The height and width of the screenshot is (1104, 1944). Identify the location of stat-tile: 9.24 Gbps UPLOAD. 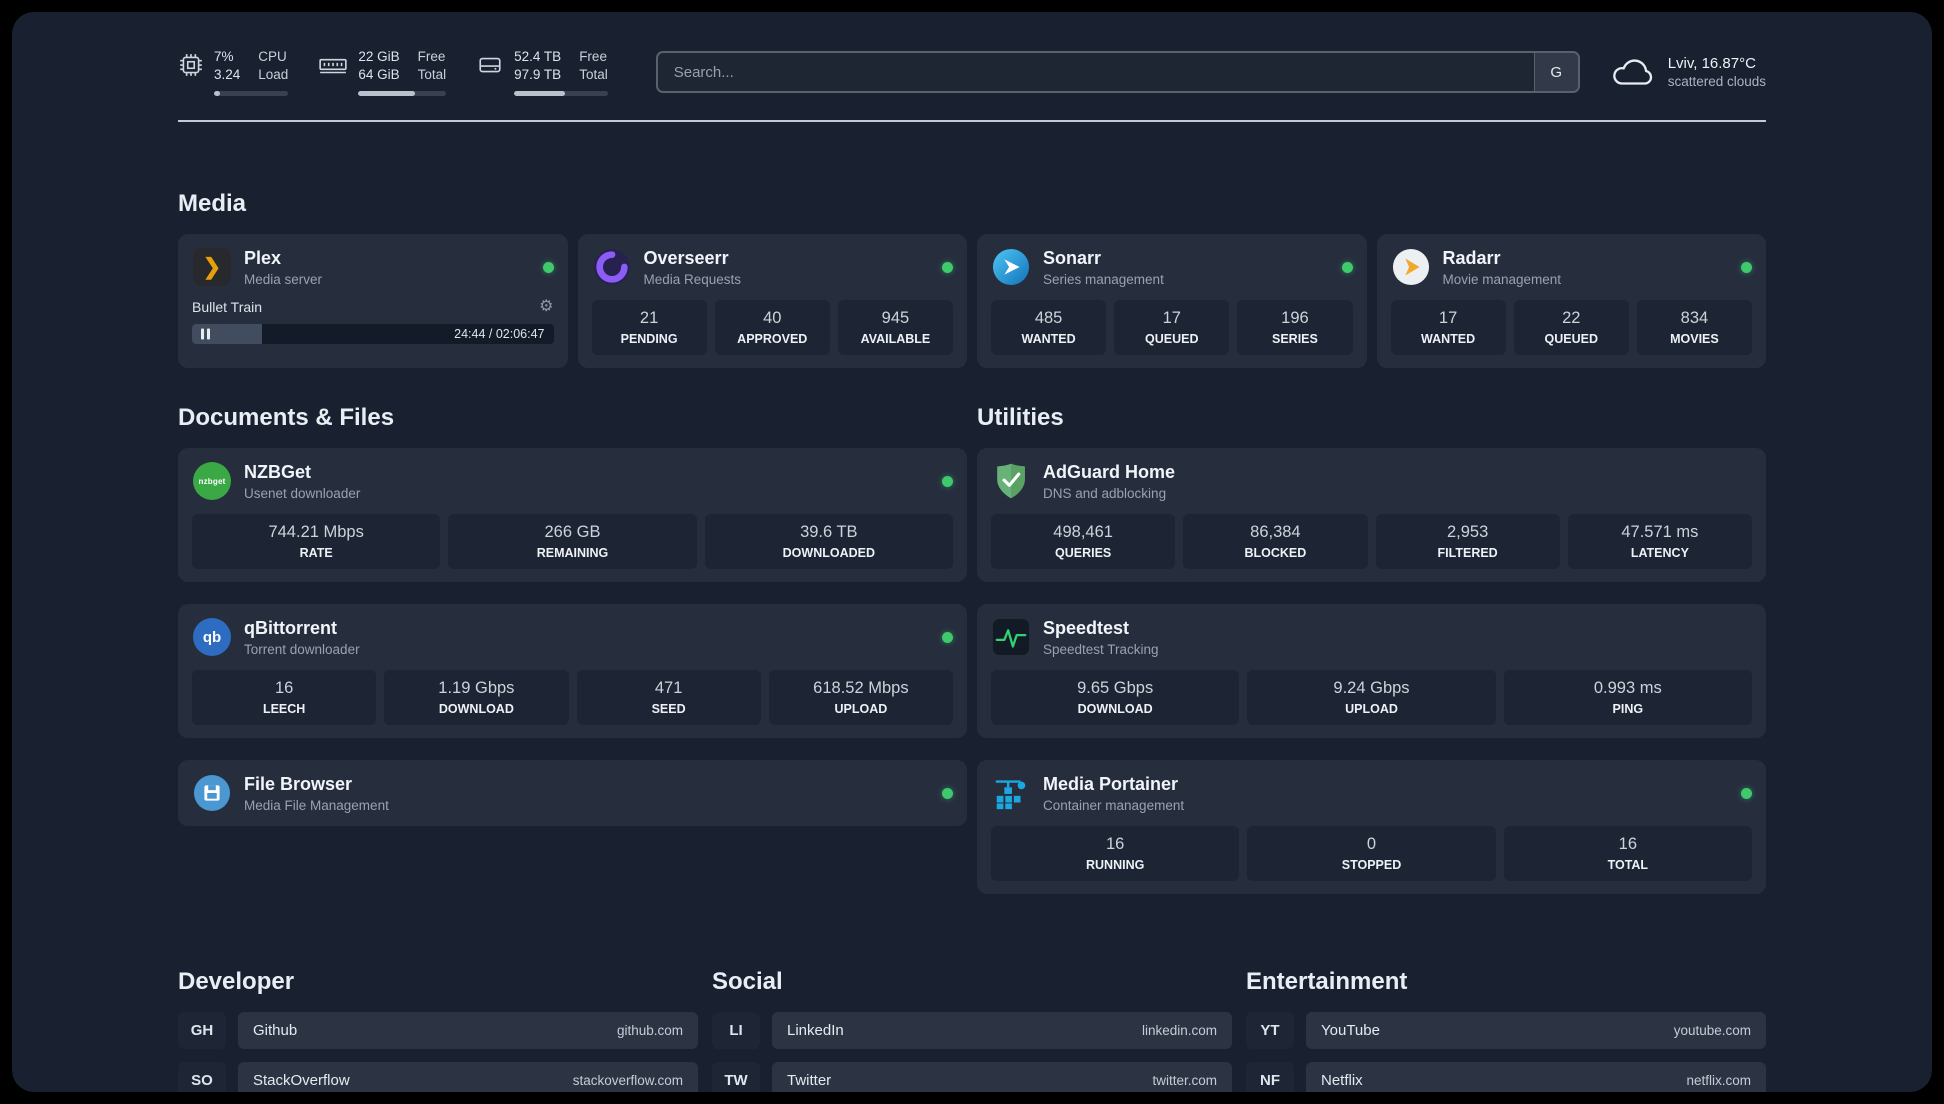
(1371, 698).